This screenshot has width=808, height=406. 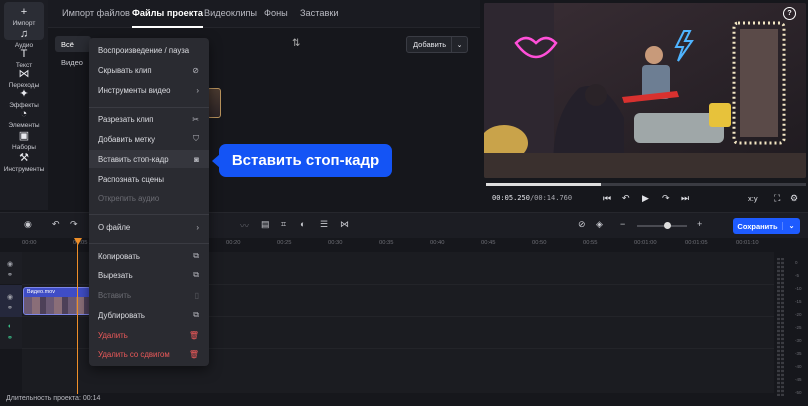 I want to click on tooltip-callout: Вставить стоп-кадр, so click(x=302, y=160).